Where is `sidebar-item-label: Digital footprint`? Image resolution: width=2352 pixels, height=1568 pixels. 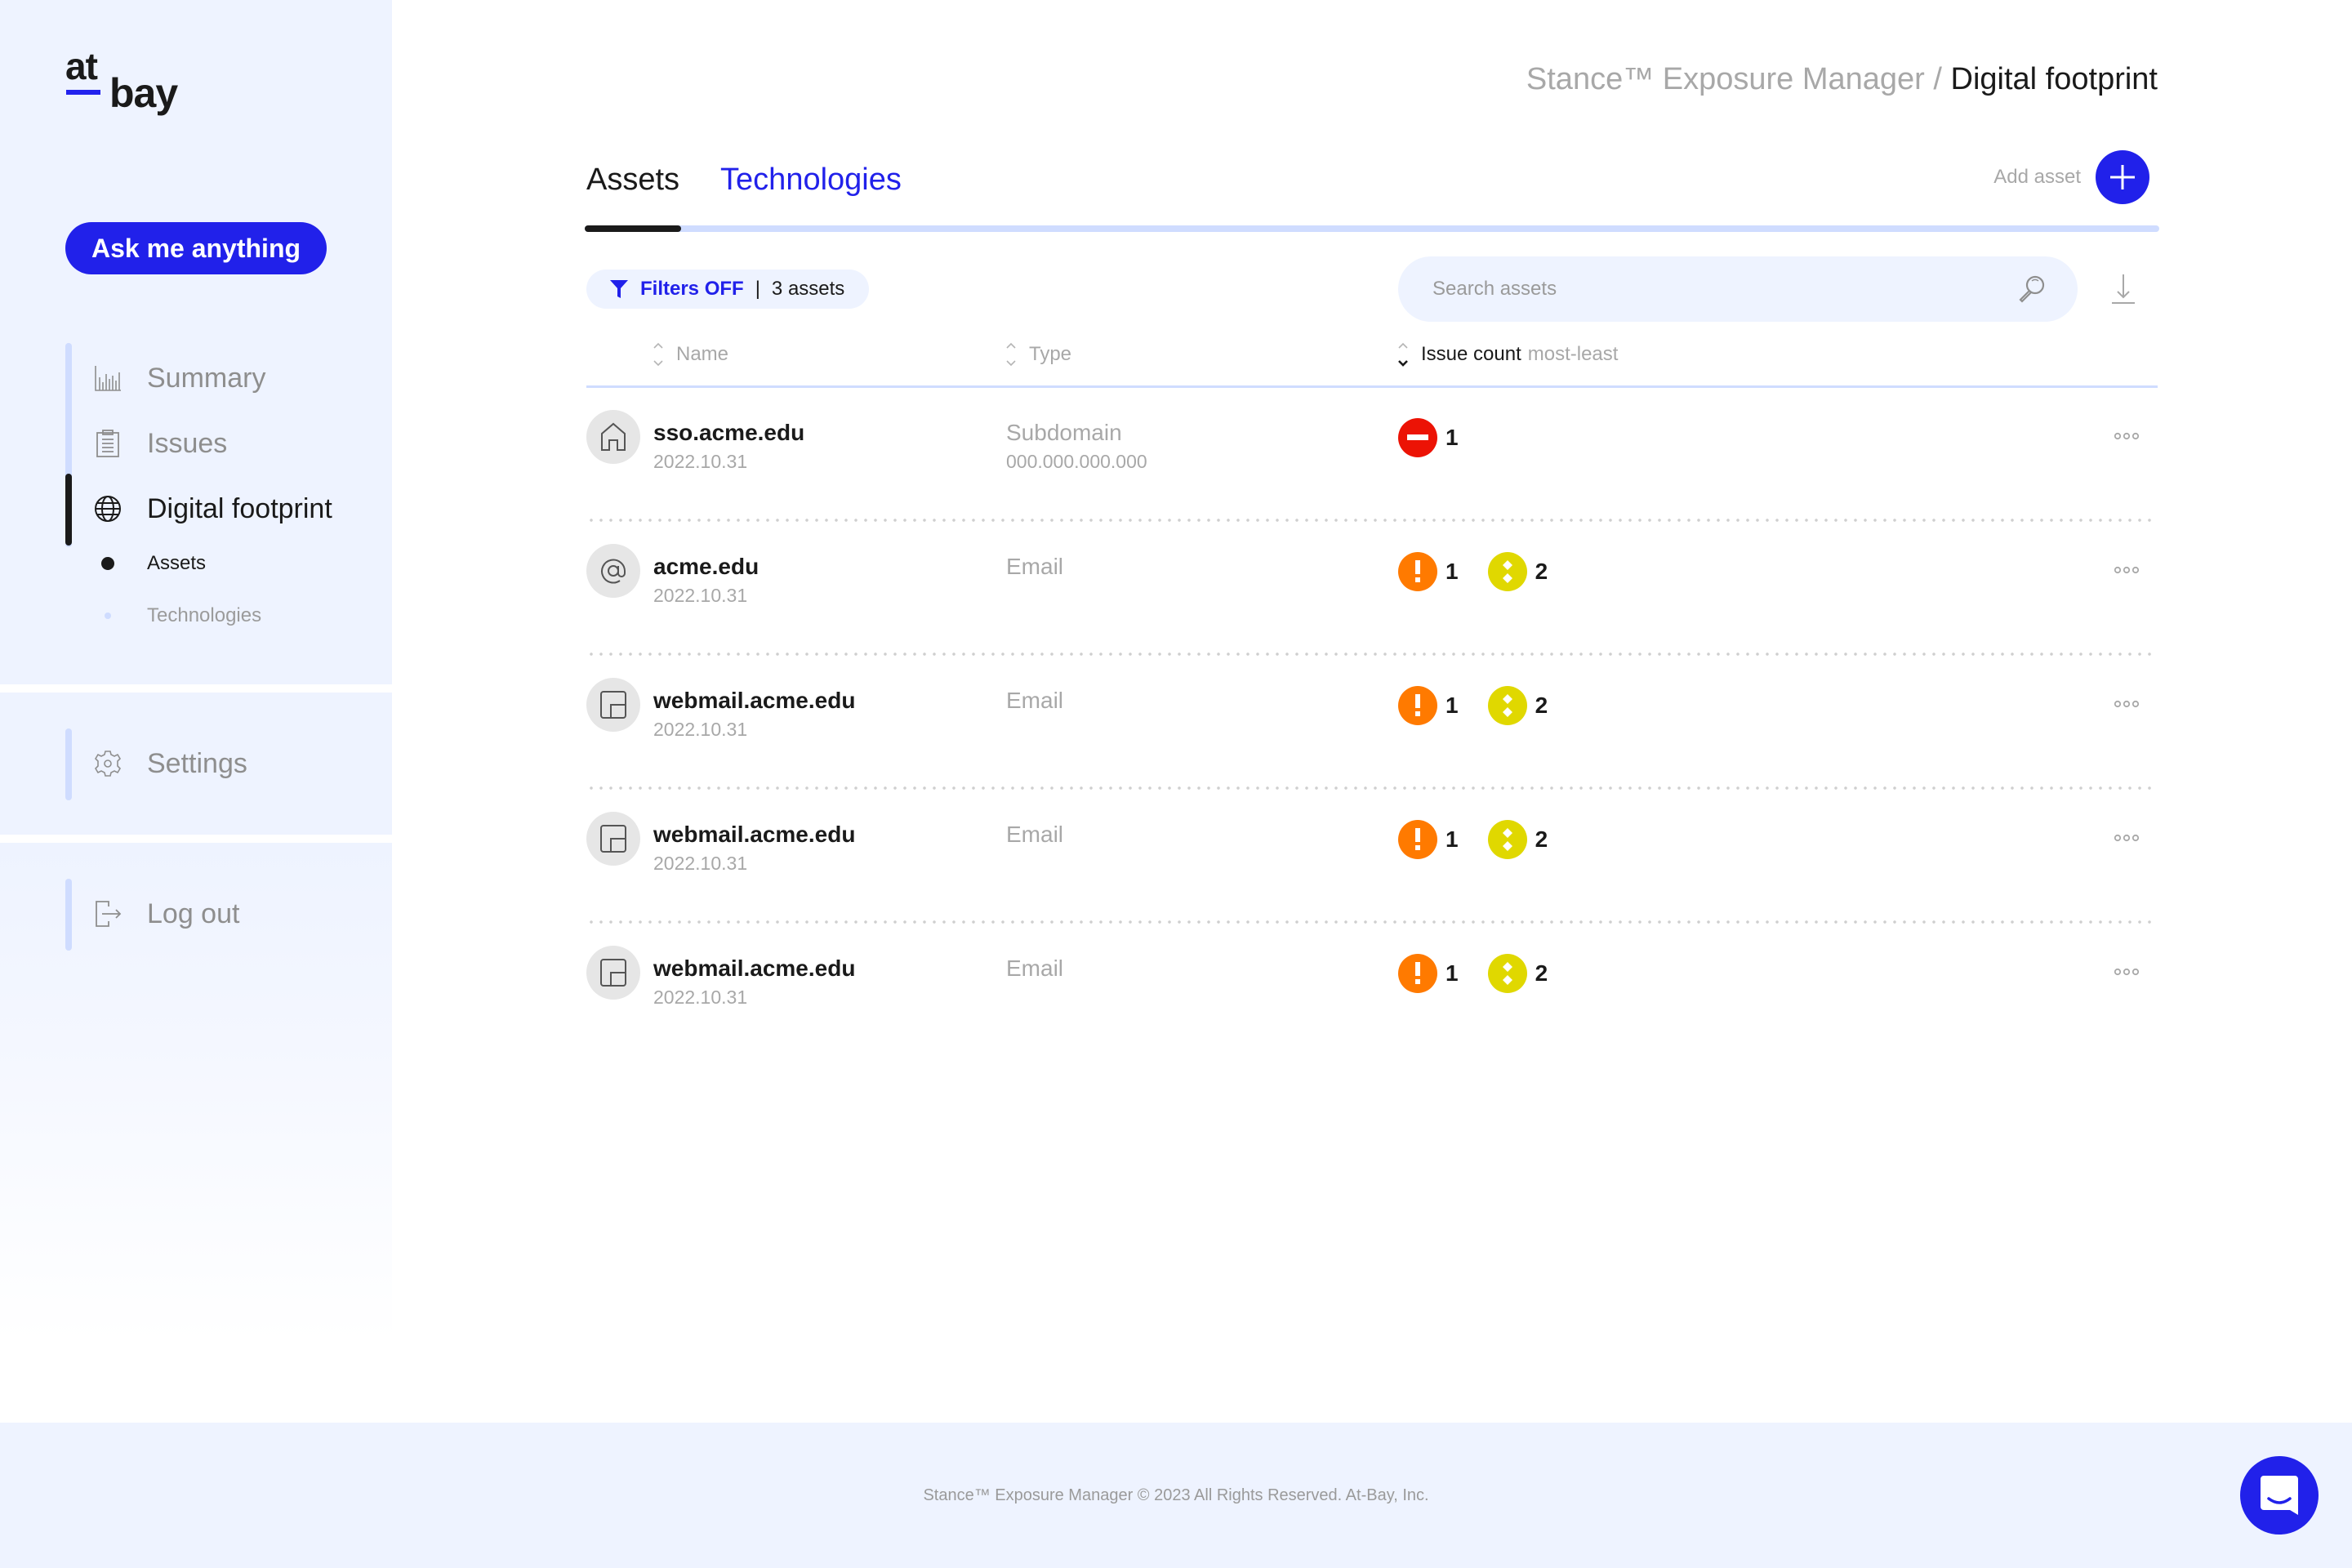
sidebar-item-label: Digital footprint is located at coordinates (239, 508).